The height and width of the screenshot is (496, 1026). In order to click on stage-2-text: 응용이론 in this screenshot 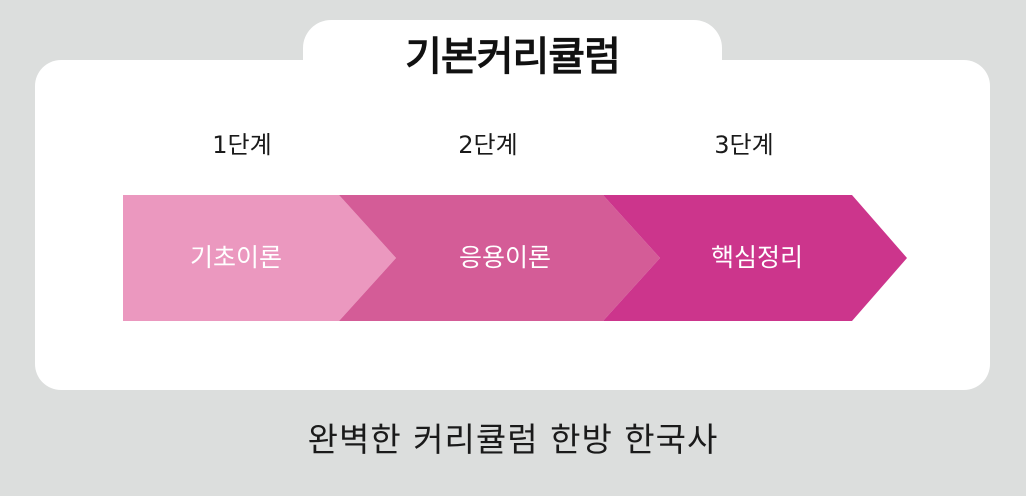, I will do `click(504, 257)`.